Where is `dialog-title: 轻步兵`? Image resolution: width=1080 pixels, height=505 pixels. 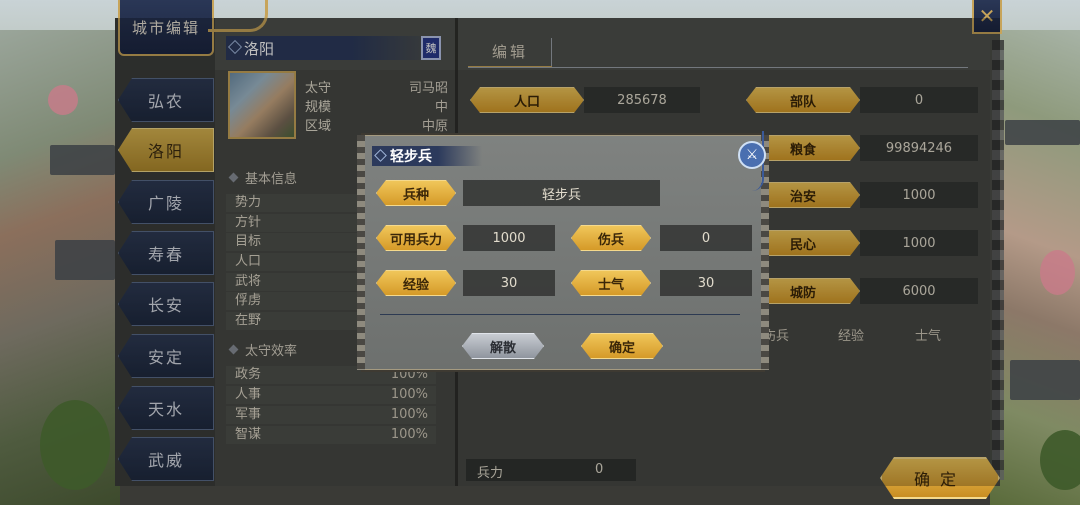
dialog-title: 轻步兵 is located at coordinates (427, 156).